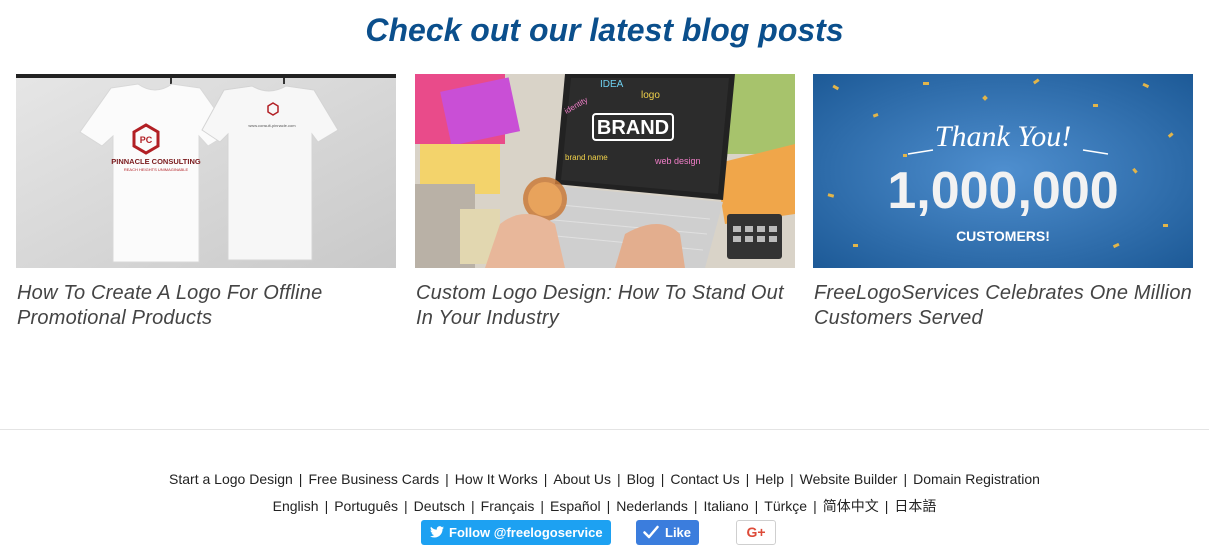  Describe the element at coordinates (1002, 191) in the screenshot. I see `million-number-text: 1,000,000` at that location.